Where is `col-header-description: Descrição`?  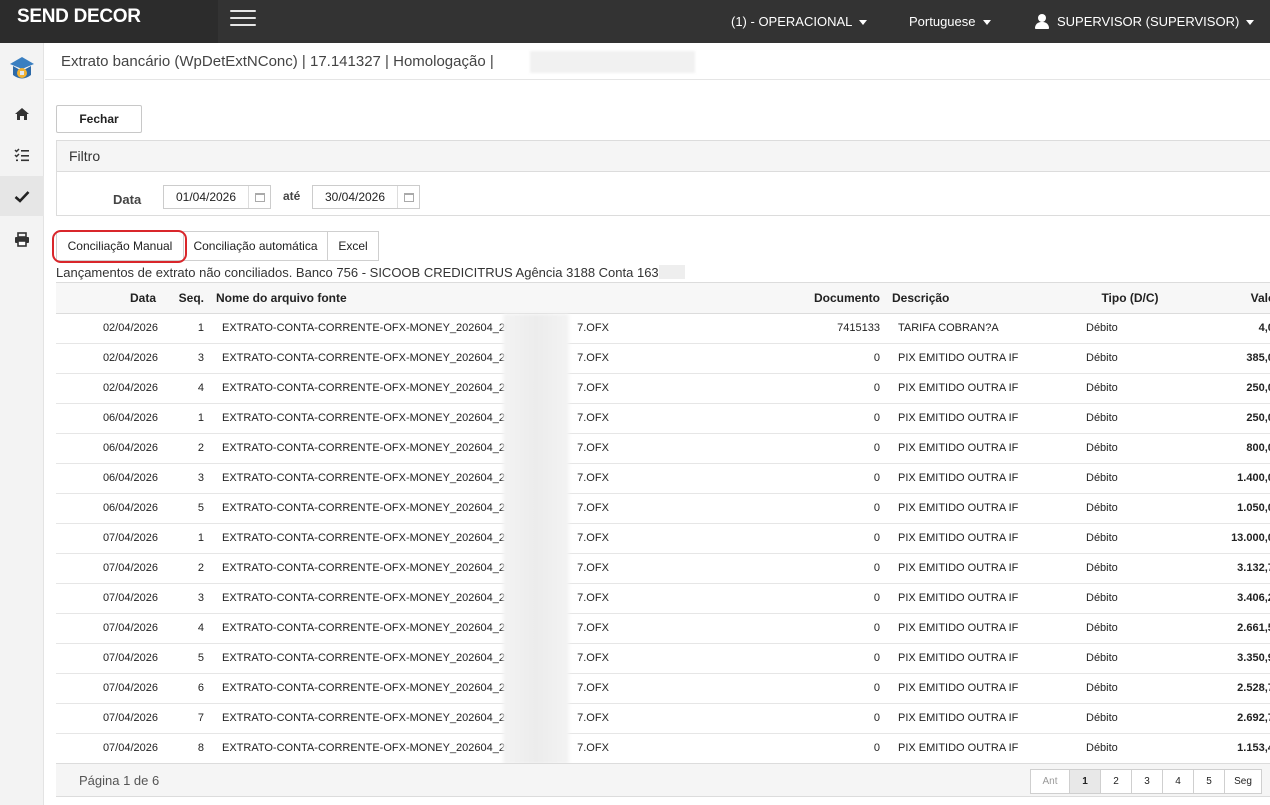 col-header-description: Descrição is located at coordinates (980, 298).